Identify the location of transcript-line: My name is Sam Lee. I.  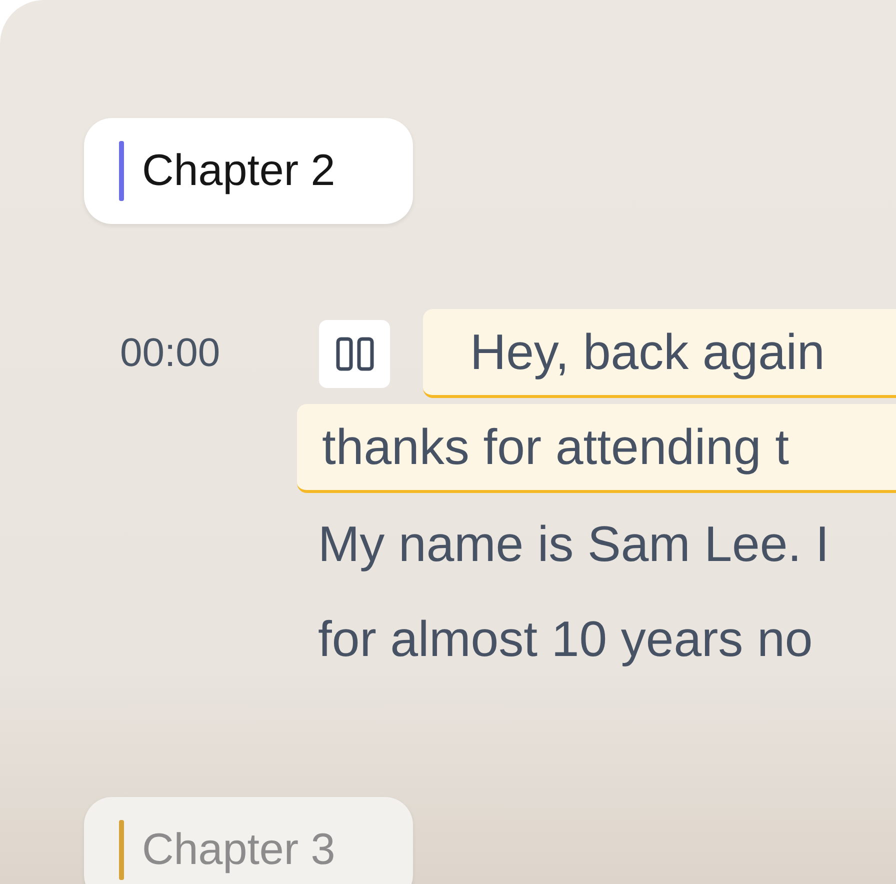
(573, 544).